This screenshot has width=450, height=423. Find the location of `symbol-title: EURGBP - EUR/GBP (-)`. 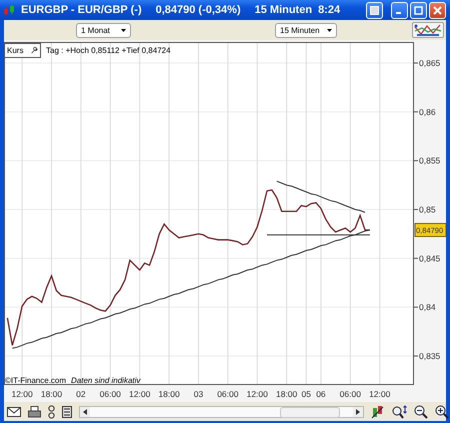

symbol-title: EURGBP - EUR/GBP (-) is located at coordinates (81, 10).